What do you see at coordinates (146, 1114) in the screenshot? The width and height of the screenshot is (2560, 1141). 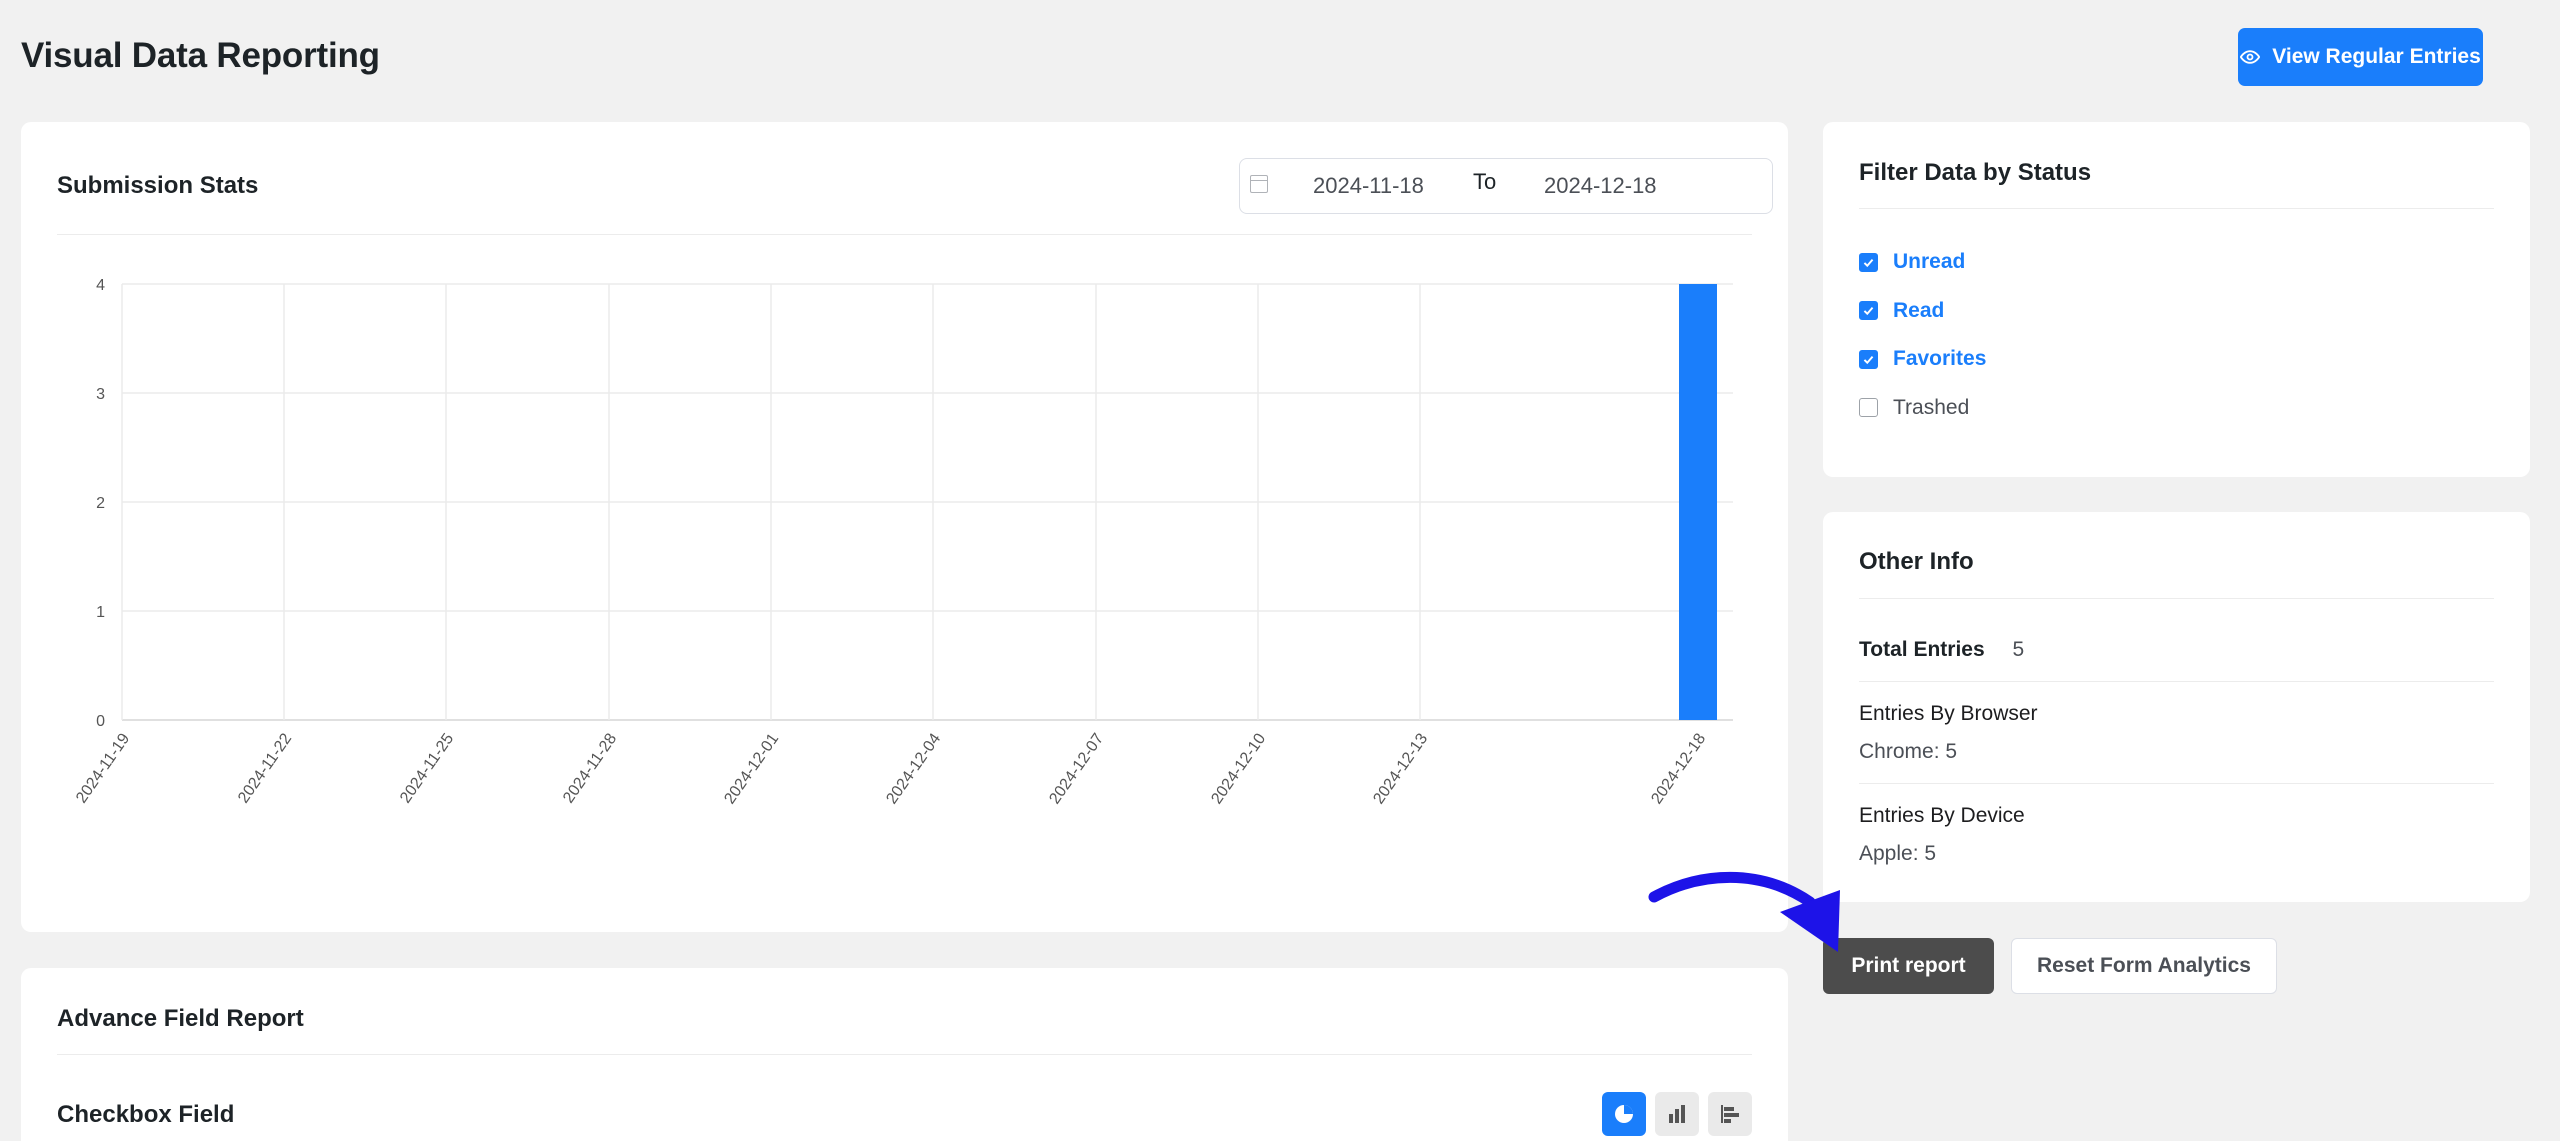 I see `checkbox-field-title: Checkbox Field` at bounding box center [146, 1114].